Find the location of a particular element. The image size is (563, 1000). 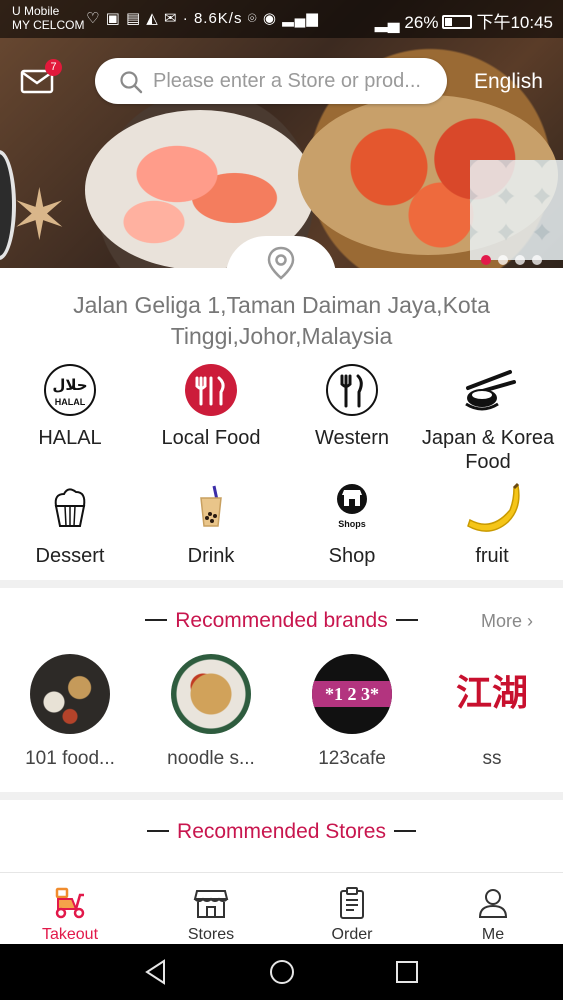

carrier-2: MY CELCOM is located at coordinates (48, 25).